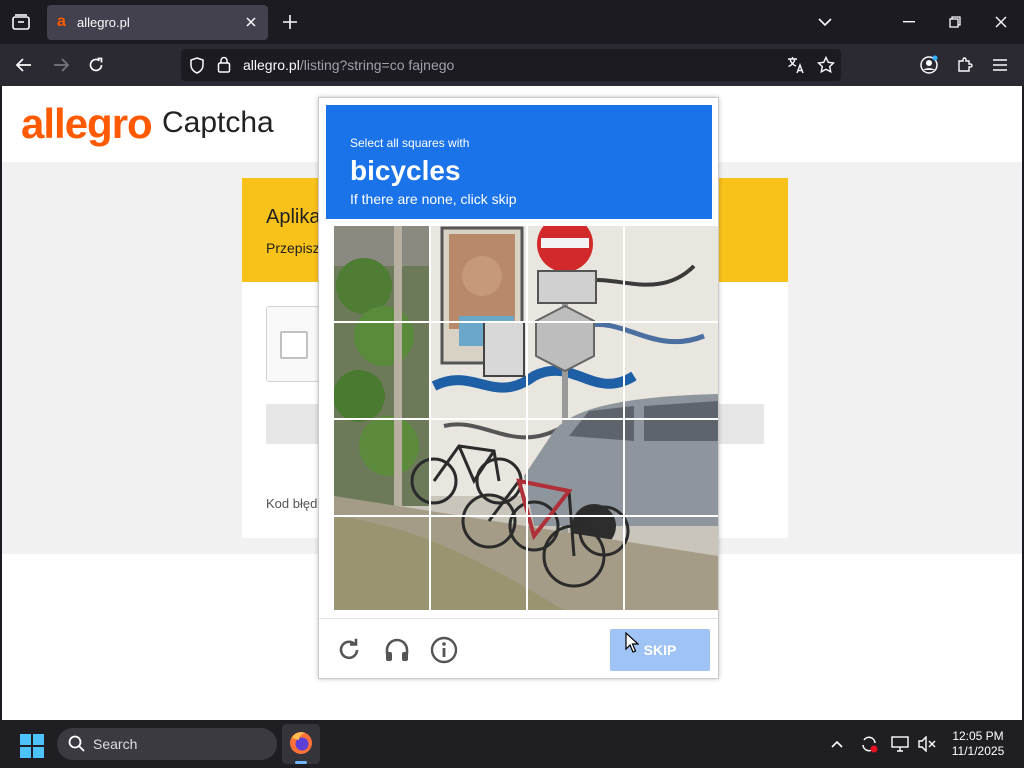 The width and height of the screenshot is (1024, 768). What do you see at coordinates (869, 744) in the screenshot?
I see `sync-alert-icon` at bounding box center [869, 744].